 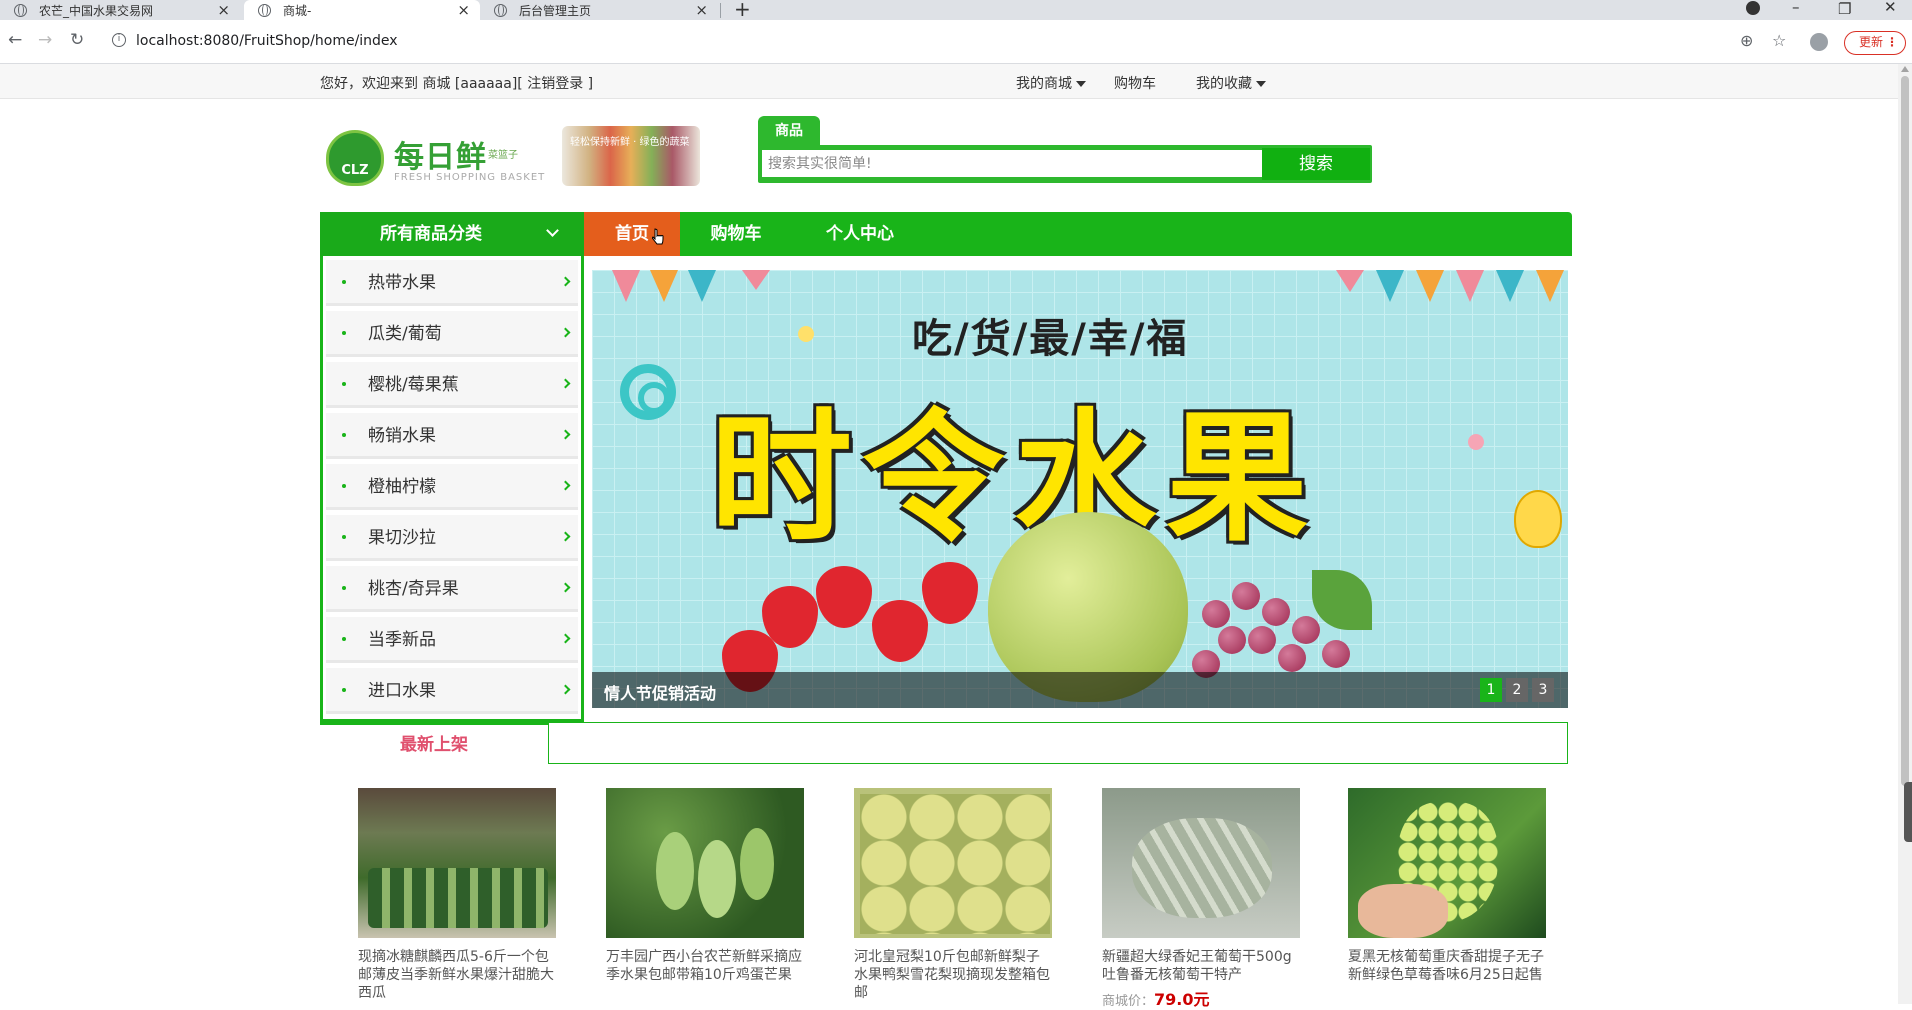 What do you see at coordinates (1819, 42) in the screenshot?
I see `profile-avatar` at bounding box center [1819, 42].